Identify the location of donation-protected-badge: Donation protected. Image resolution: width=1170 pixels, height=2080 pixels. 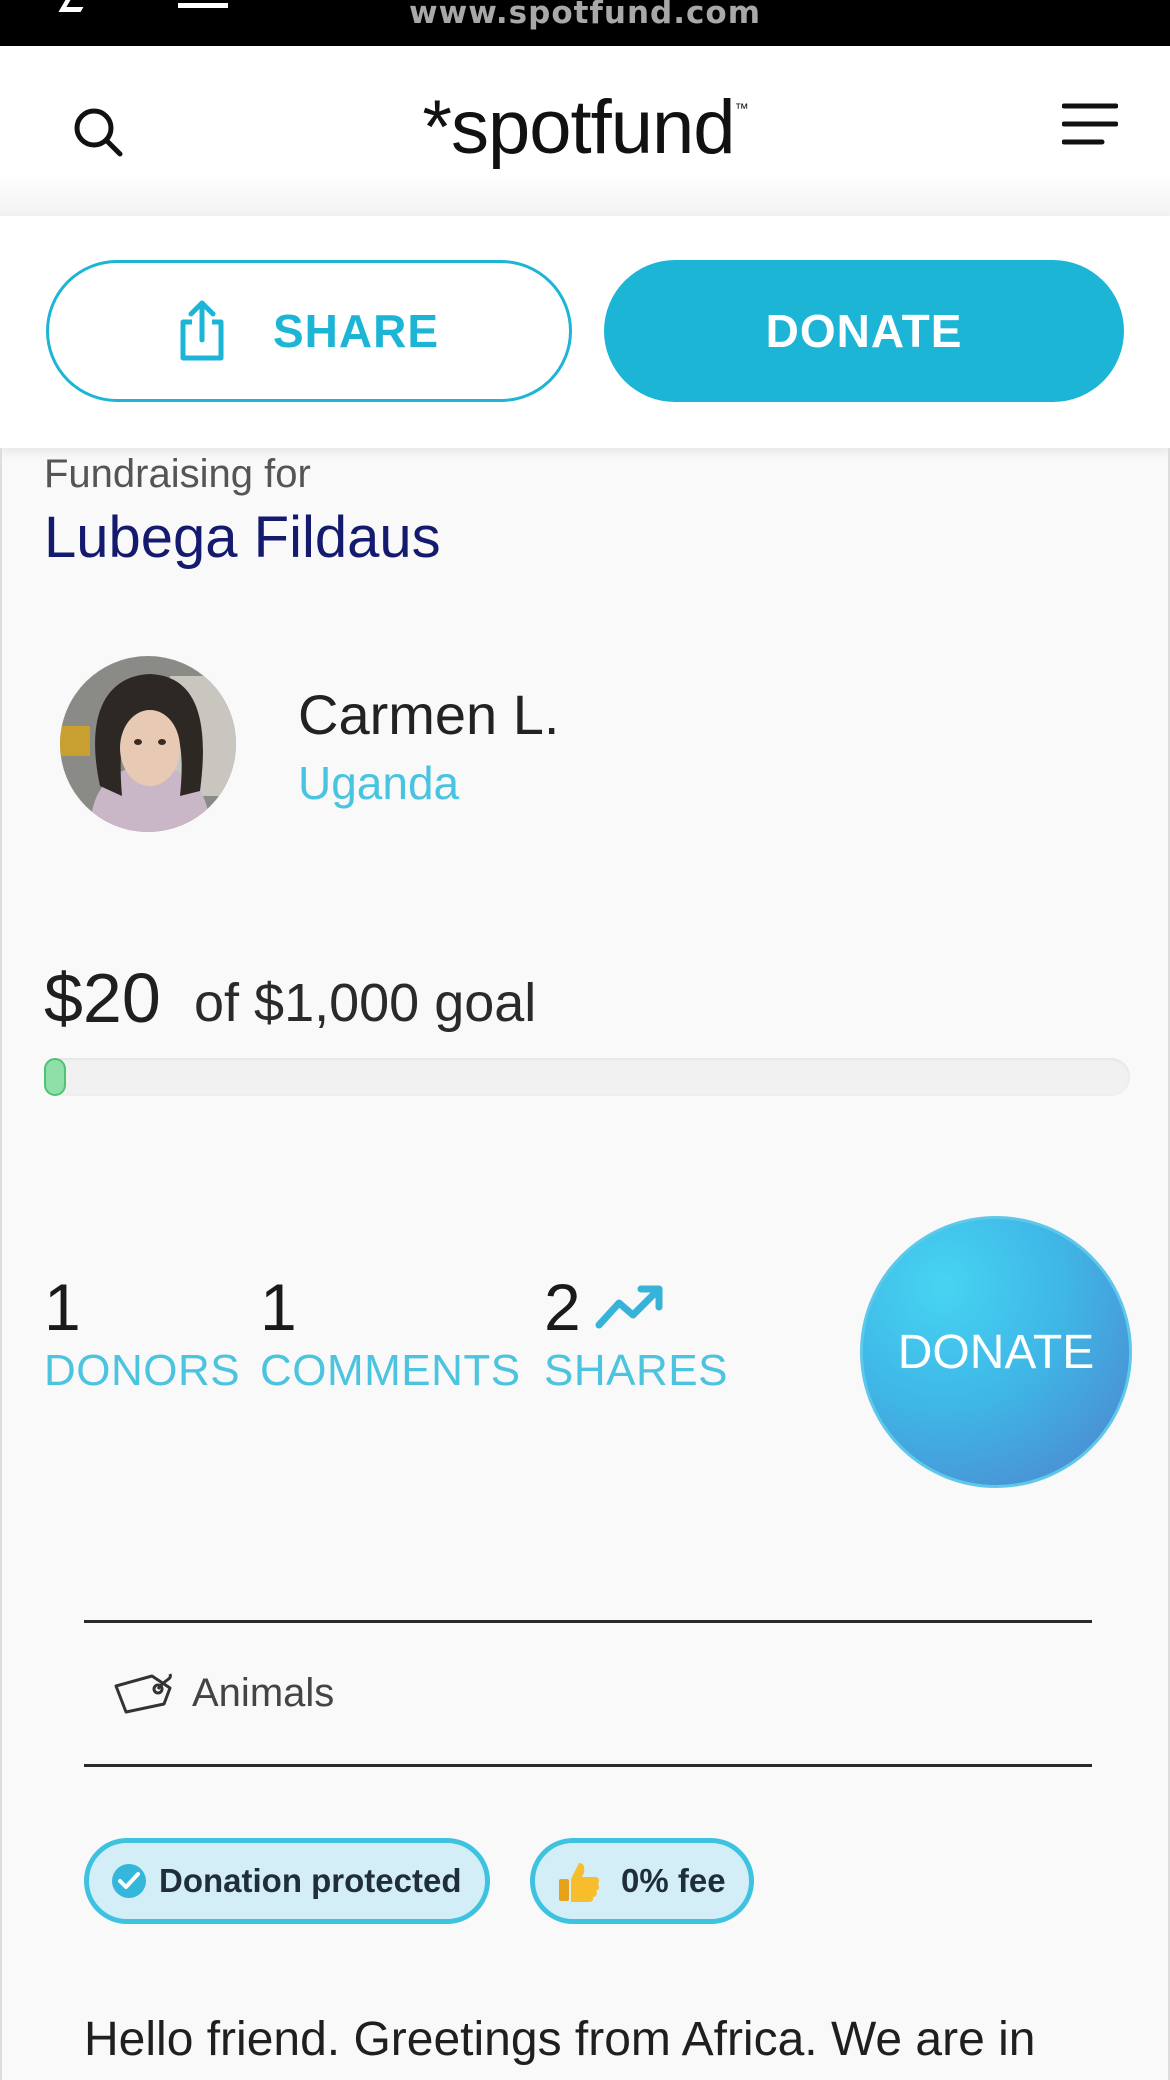
(287, 1881).